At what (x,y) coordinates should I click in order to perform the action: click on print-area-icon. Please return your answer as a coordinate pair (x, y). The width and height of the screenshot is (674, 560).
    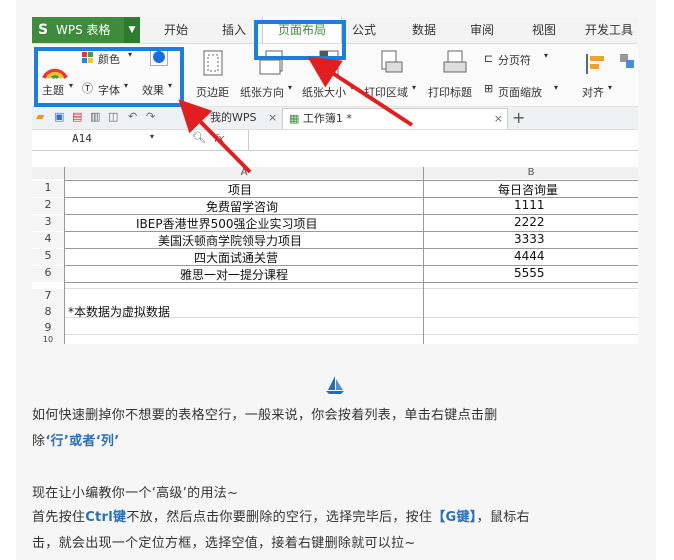
    Looking at the image, I should click on (391, 63).